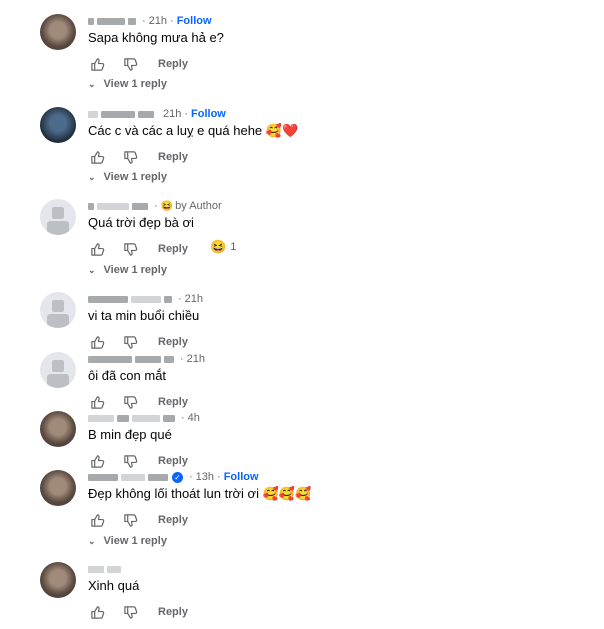 Image resolution: width=604 pixels, height=629 pixels. What do you see at coordinates (218, 246) in the screenshot?
I see `haha-reaction-icon: 😆` at bounding box center [218, 246].